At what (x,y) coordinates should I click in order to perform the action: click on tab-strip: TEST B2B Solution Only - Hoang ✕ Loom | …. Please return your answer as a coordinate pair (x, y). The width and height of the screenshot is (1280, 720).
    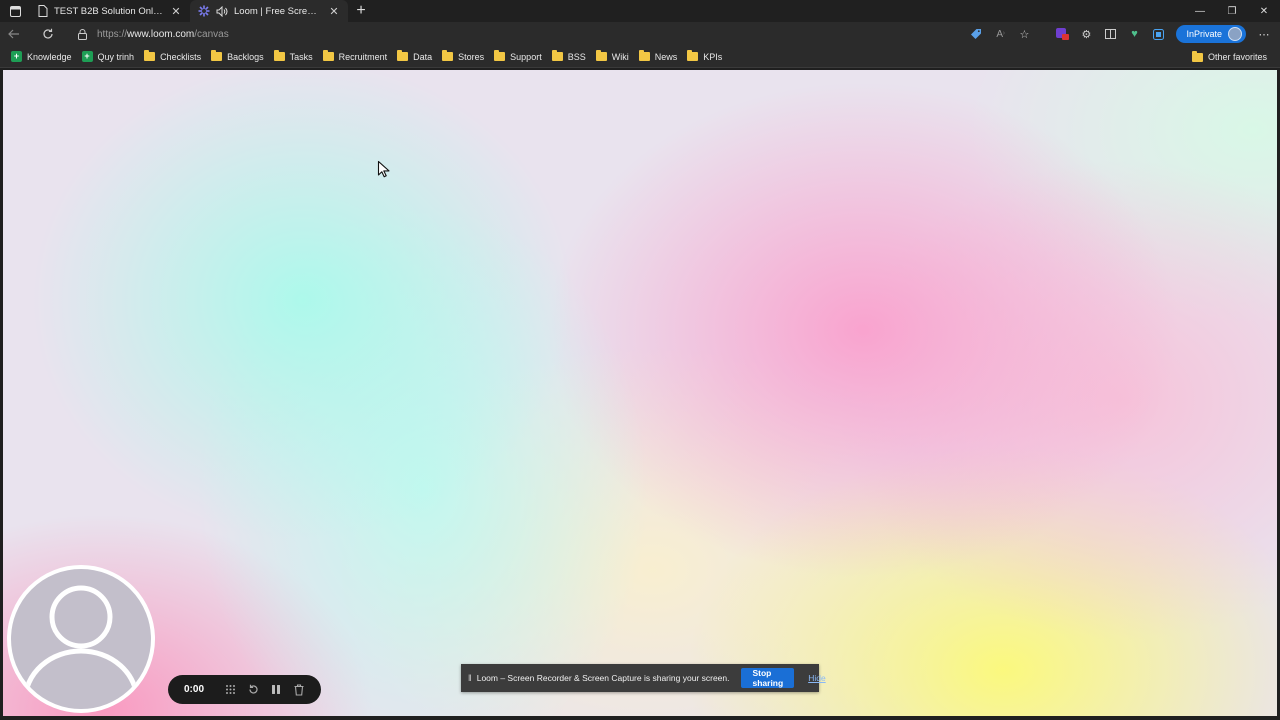
    Looking at the image, I should click on (640, 11).